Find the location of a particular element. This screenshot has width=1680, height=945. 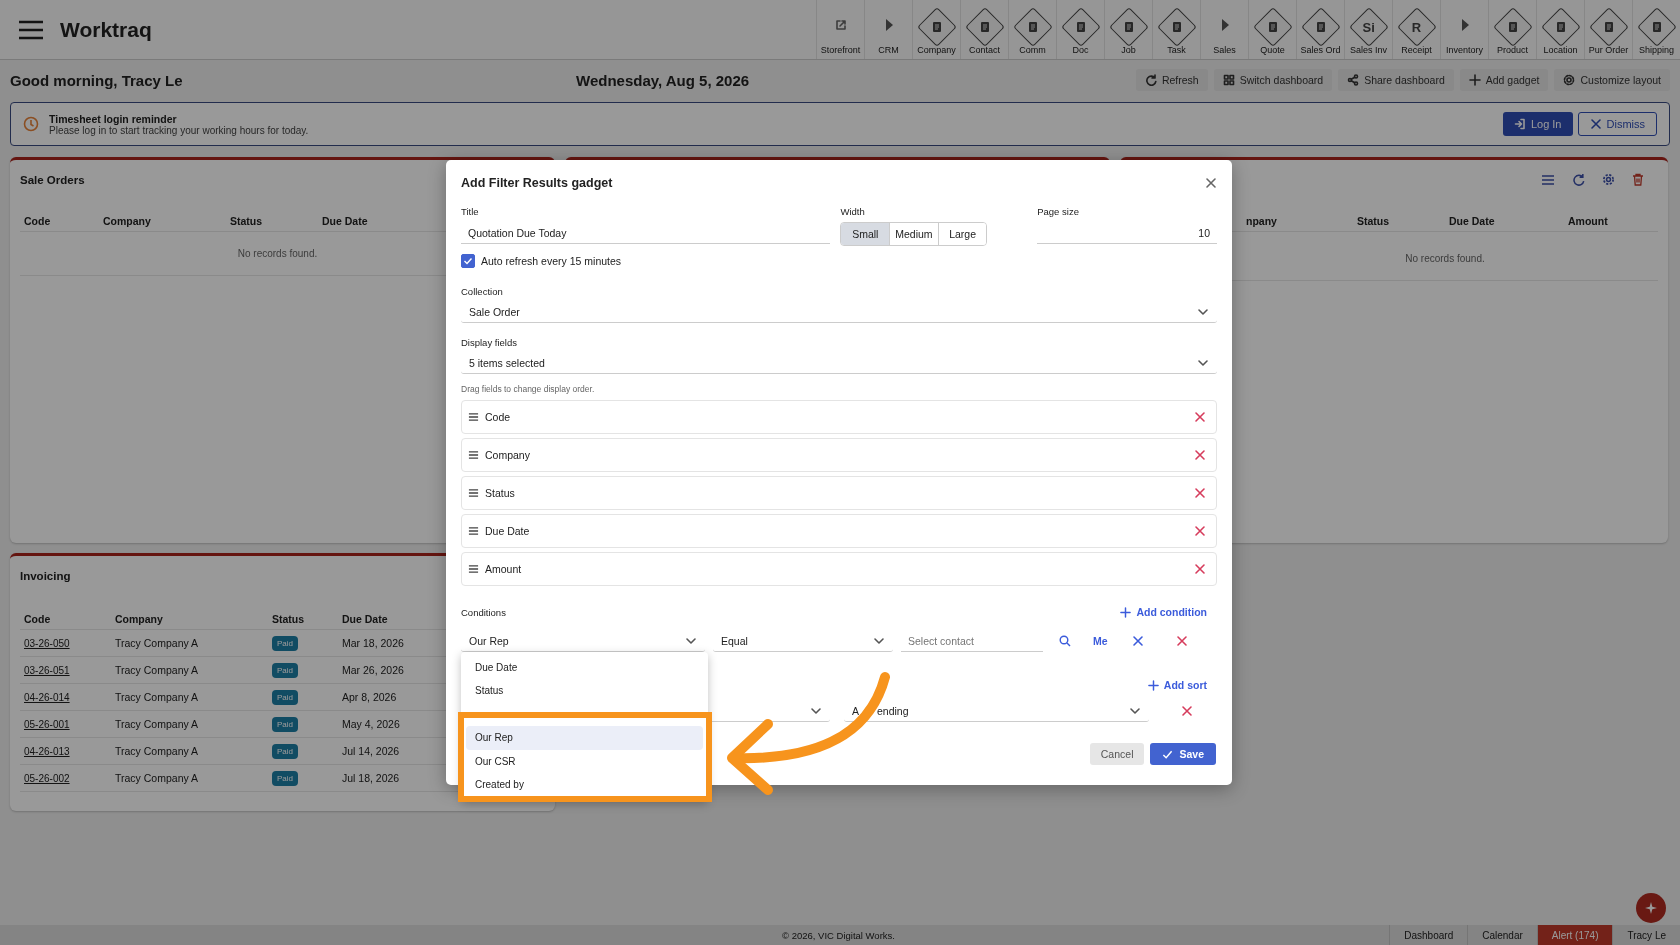

table-cell-text: Mar 18, 2026 is located at coordinates (373, 643).